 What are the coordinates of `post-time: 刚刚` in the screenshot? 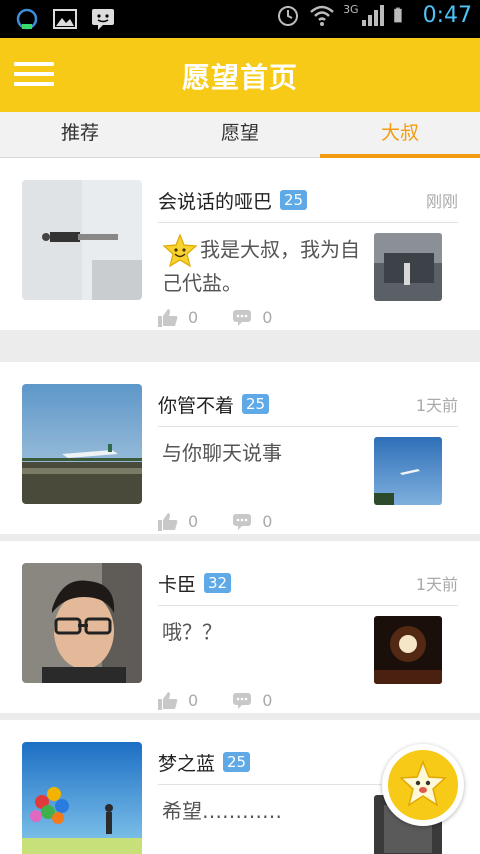 It's located at (441, 201).